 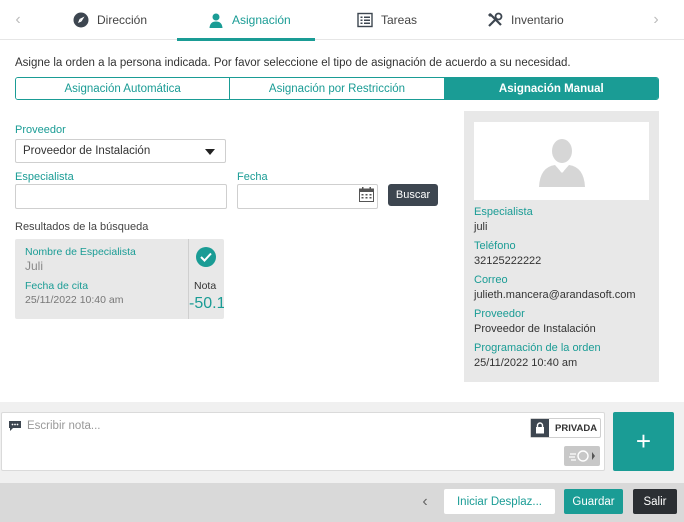 I want to click on dropdown-caret-icon, so click(x=210, y=152).